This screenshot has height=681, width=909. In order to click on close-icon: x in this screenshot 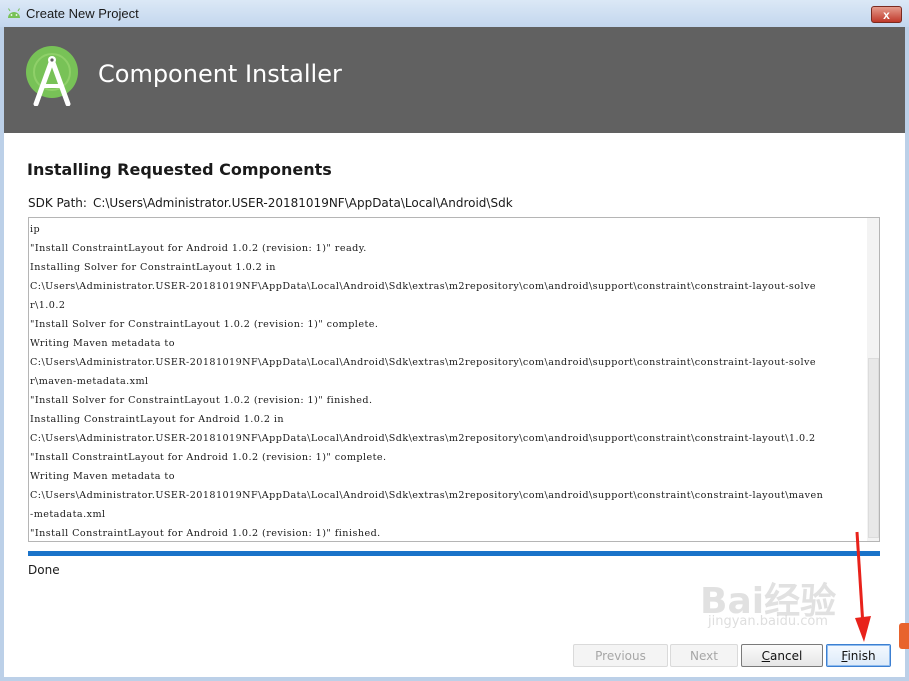, I will do `click(886, 14)`.